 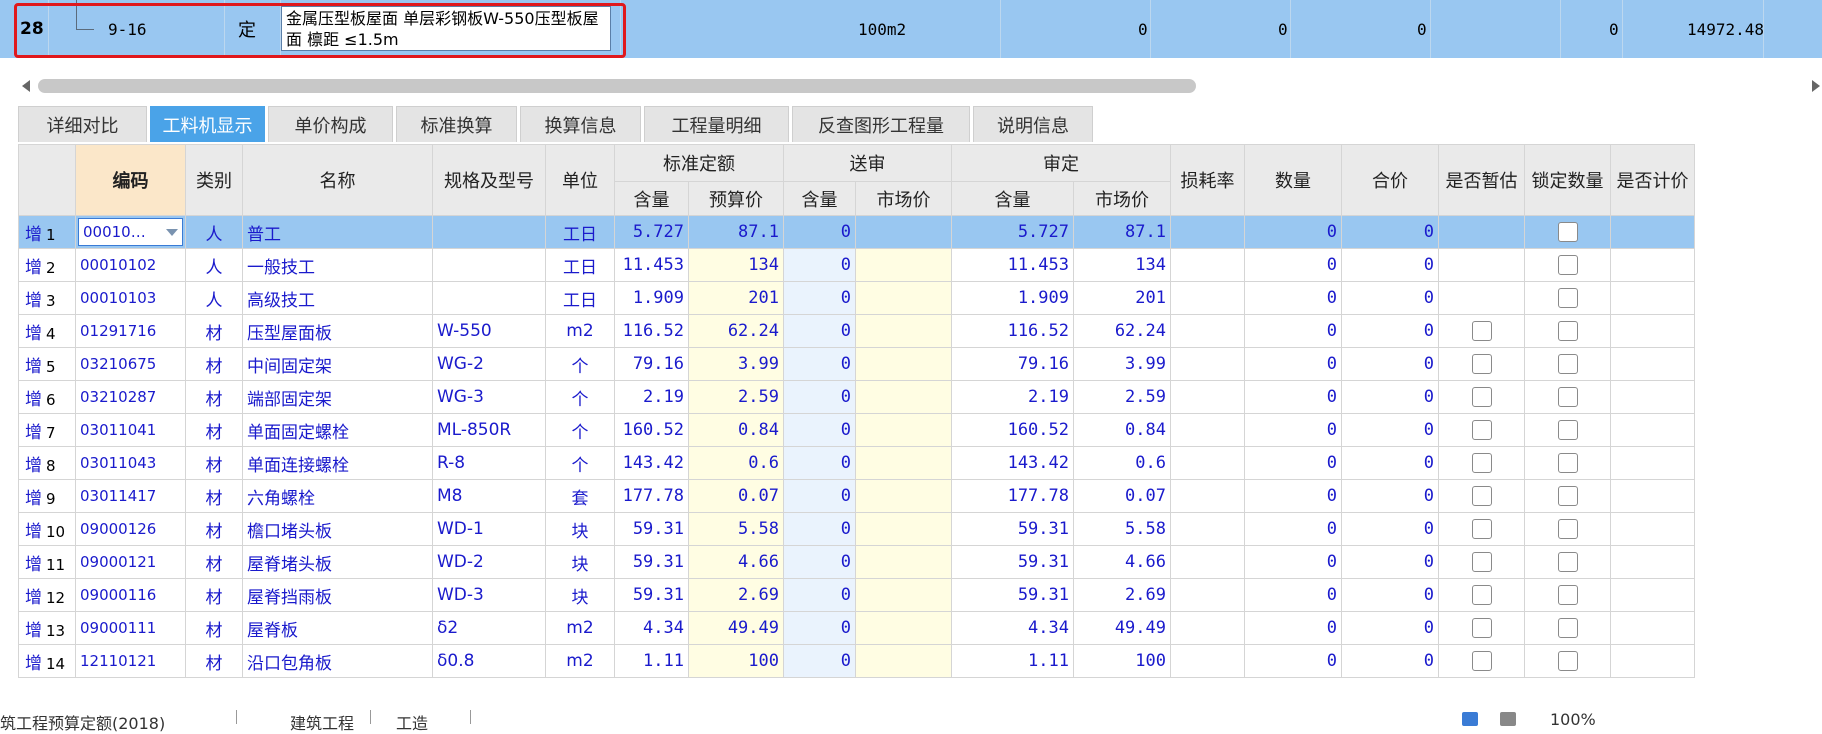 I want to click on row-add-marker: 增8, so click(x=47, y=463).